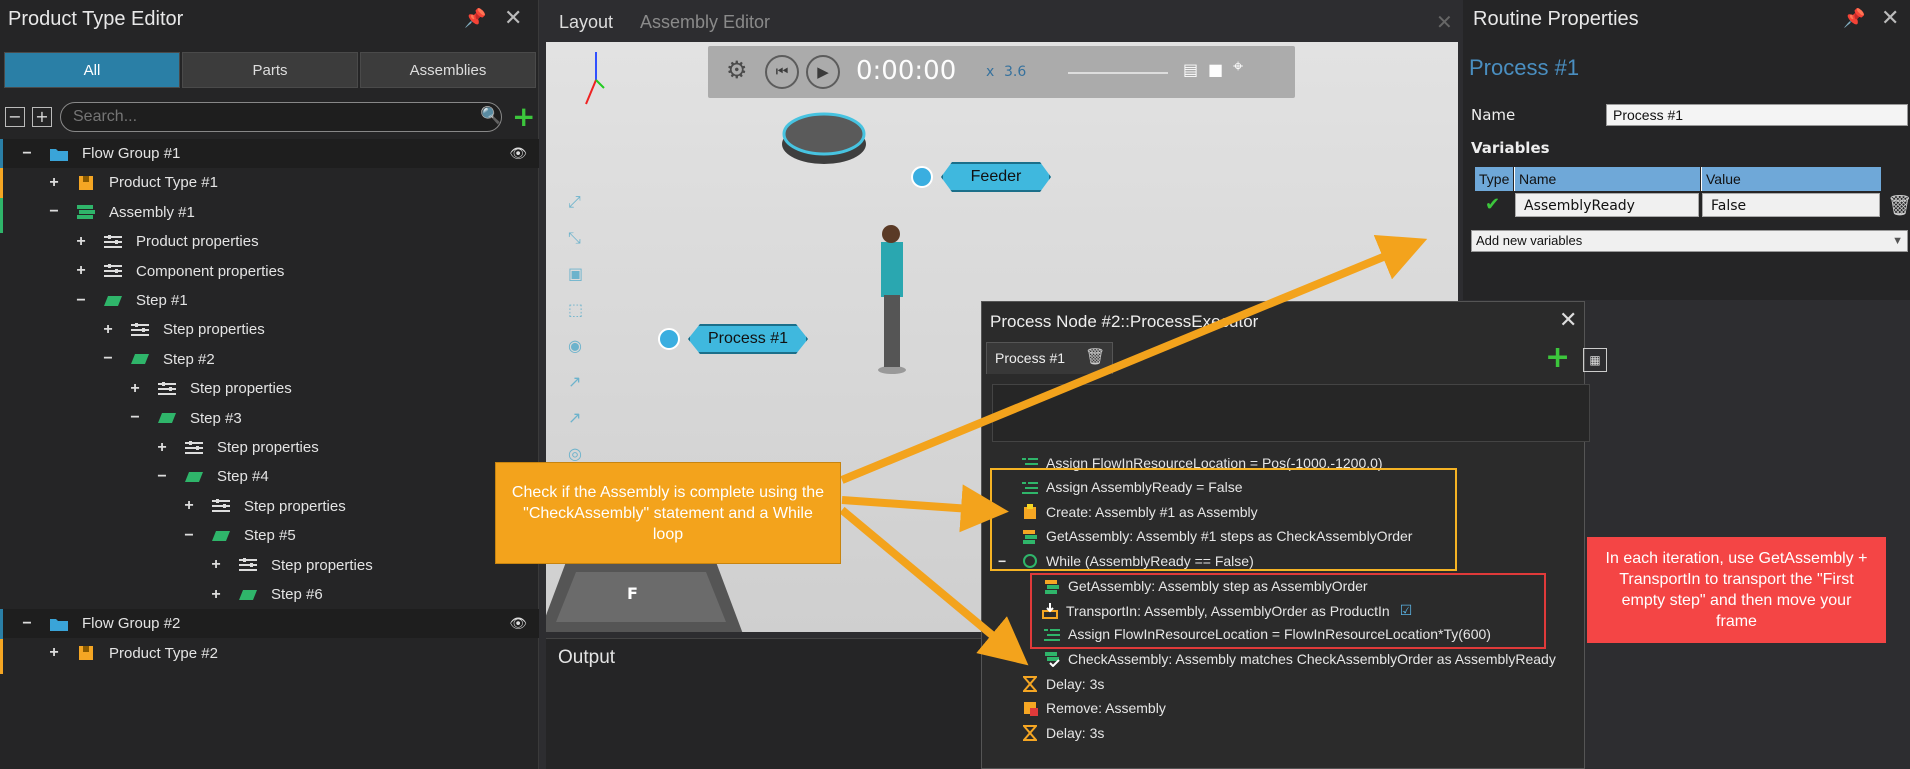  What do you see at coordinates (269, 594) in the screenshot?
I see `tree-item: + Step #6` at bounding box center [269, 594].